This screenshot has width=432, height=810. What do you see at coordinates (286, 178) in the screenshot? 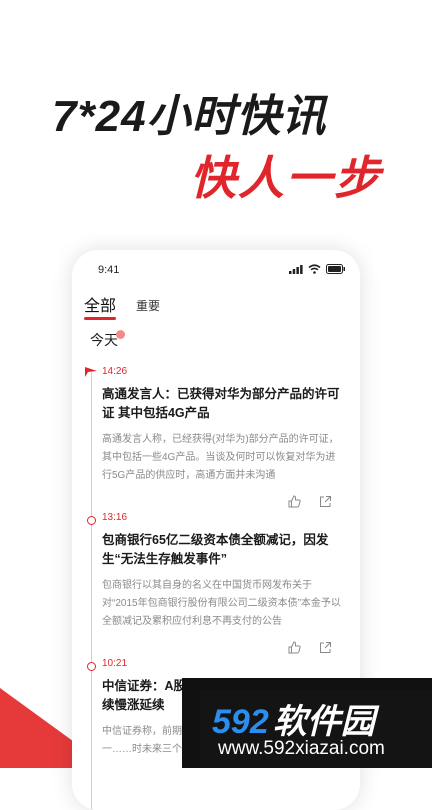
I see `promo-subline: 快人一步` at bounding box center [286, 178].